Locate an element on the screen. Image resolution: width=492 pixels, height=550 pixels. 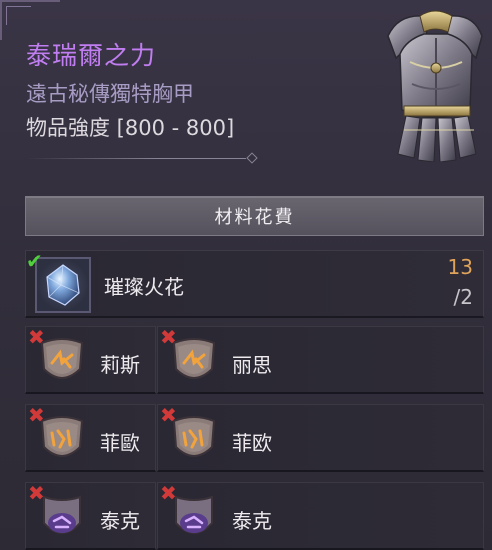
rune-slot-left: ✖ 泰克 is located at coordinates (90, 516).